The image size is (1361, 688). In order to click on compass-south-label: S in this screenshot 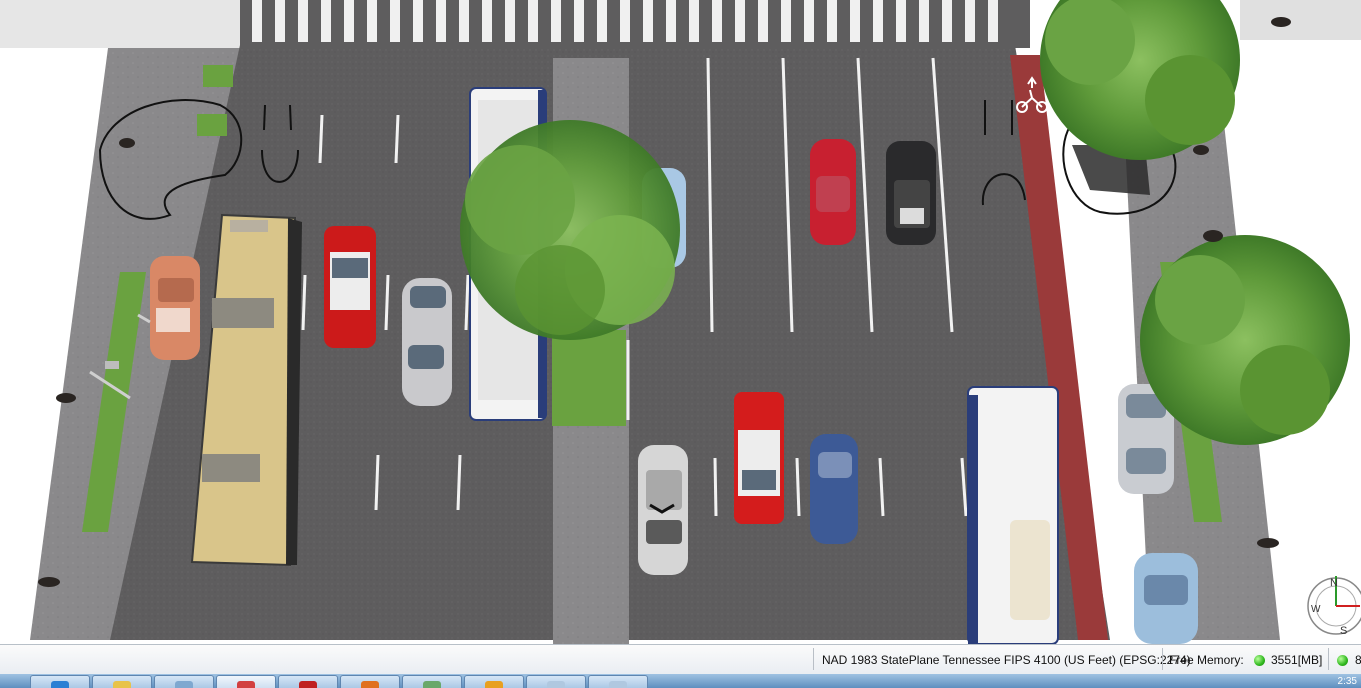, I will do `click(1343, 631)`.